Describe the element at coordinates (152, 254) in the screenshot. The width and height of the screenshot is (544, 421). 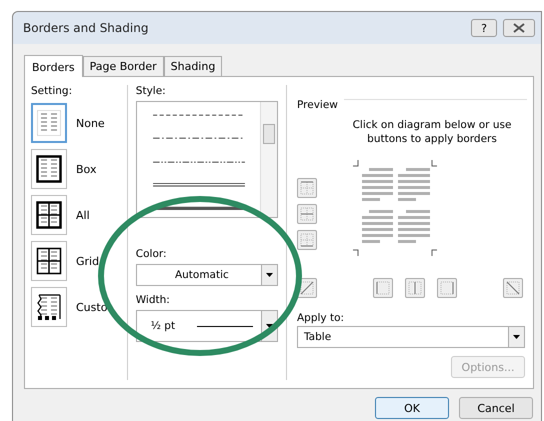
I see `color-label: Color:` at that location.